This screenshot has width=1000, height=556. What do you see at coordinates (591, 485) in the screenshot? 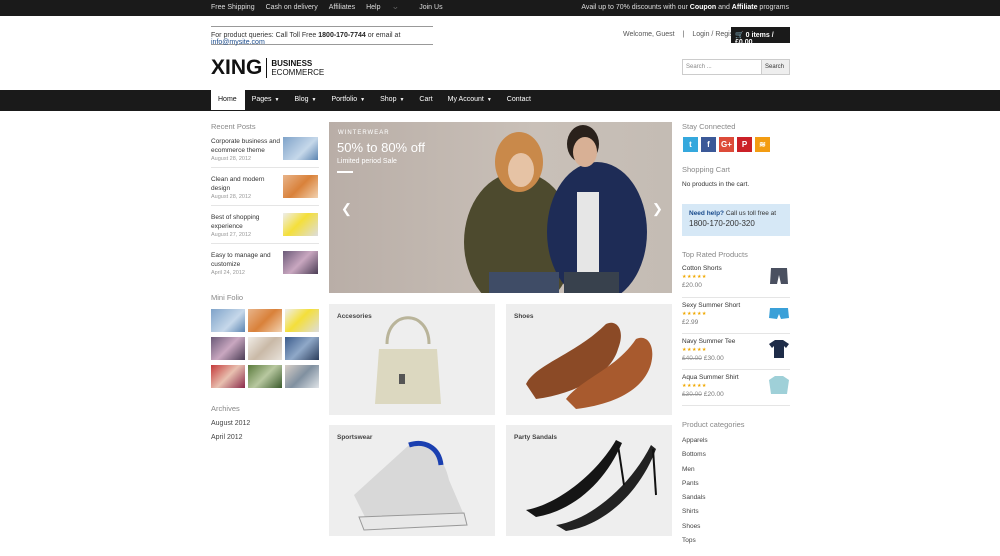
I see `heels-image` at bounding box center [591, 485].